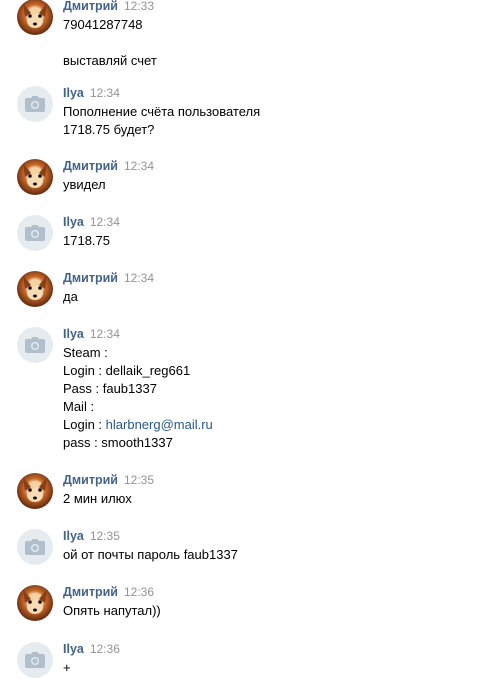 The image size is (489, 679). I want to click on message-line: Steam :, so click(85, 352).